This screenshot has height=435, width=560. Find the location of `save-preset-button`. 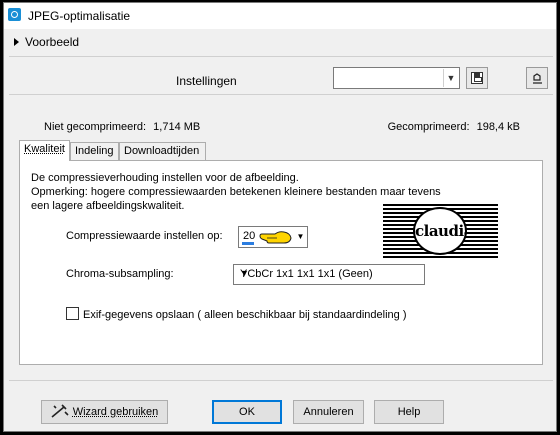

save-preset-button is located at coordinates (477, 78).